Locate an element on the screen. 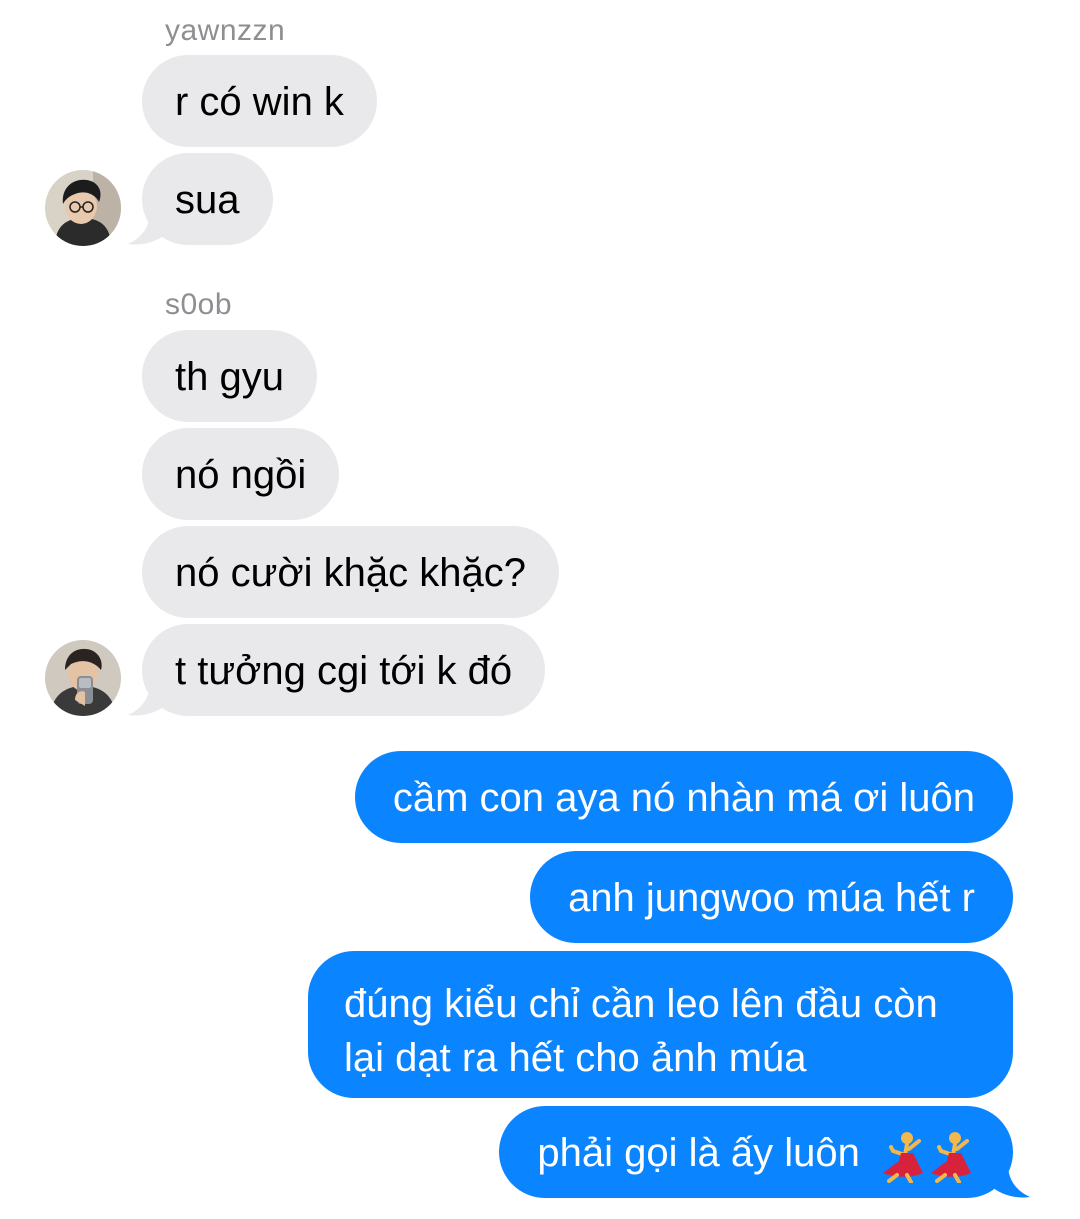 The height and width of the screenshot is (1219, 1080). incoming-message-bubble: r có win k is located at coordinates (259, 101).